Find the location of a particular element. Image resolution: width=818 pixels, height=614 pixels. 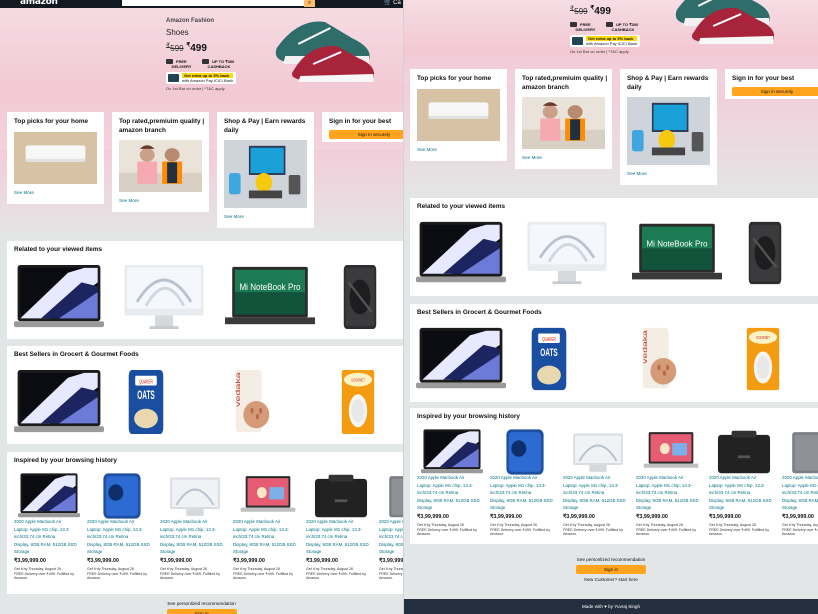

truck-icon is located at coordinates (169, 62).